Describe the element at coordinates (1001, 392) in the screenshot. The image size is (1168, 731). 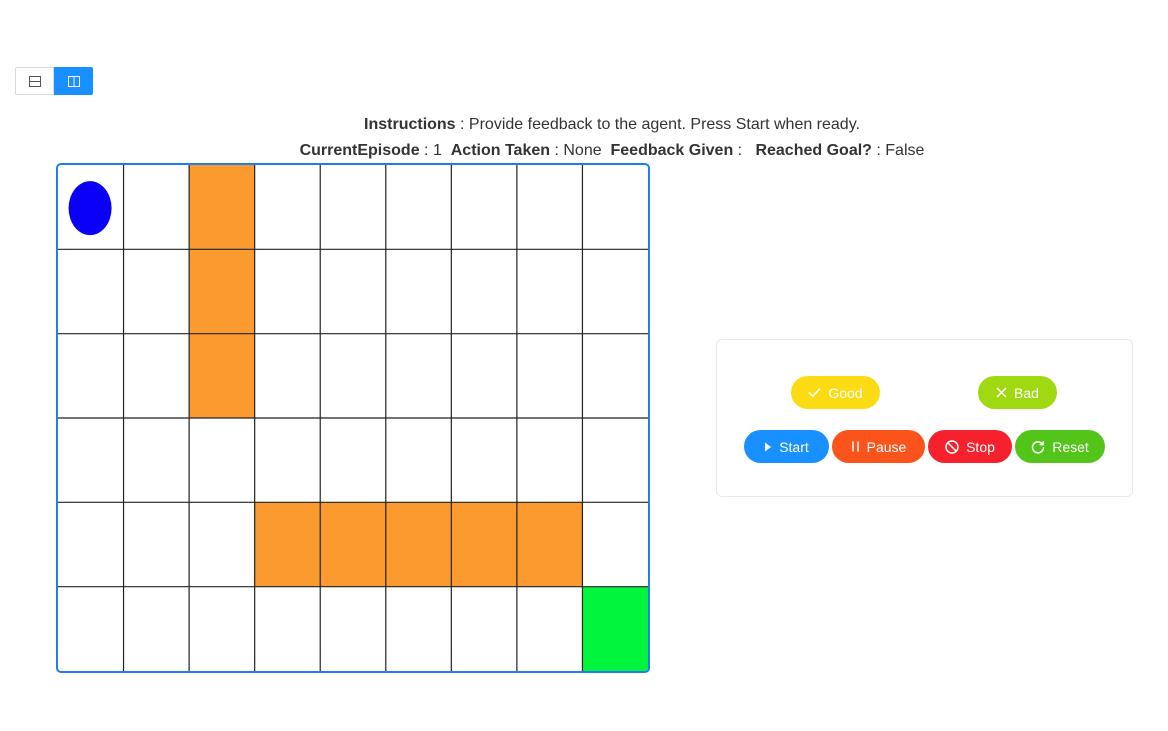
I see `close-icon` at that location.